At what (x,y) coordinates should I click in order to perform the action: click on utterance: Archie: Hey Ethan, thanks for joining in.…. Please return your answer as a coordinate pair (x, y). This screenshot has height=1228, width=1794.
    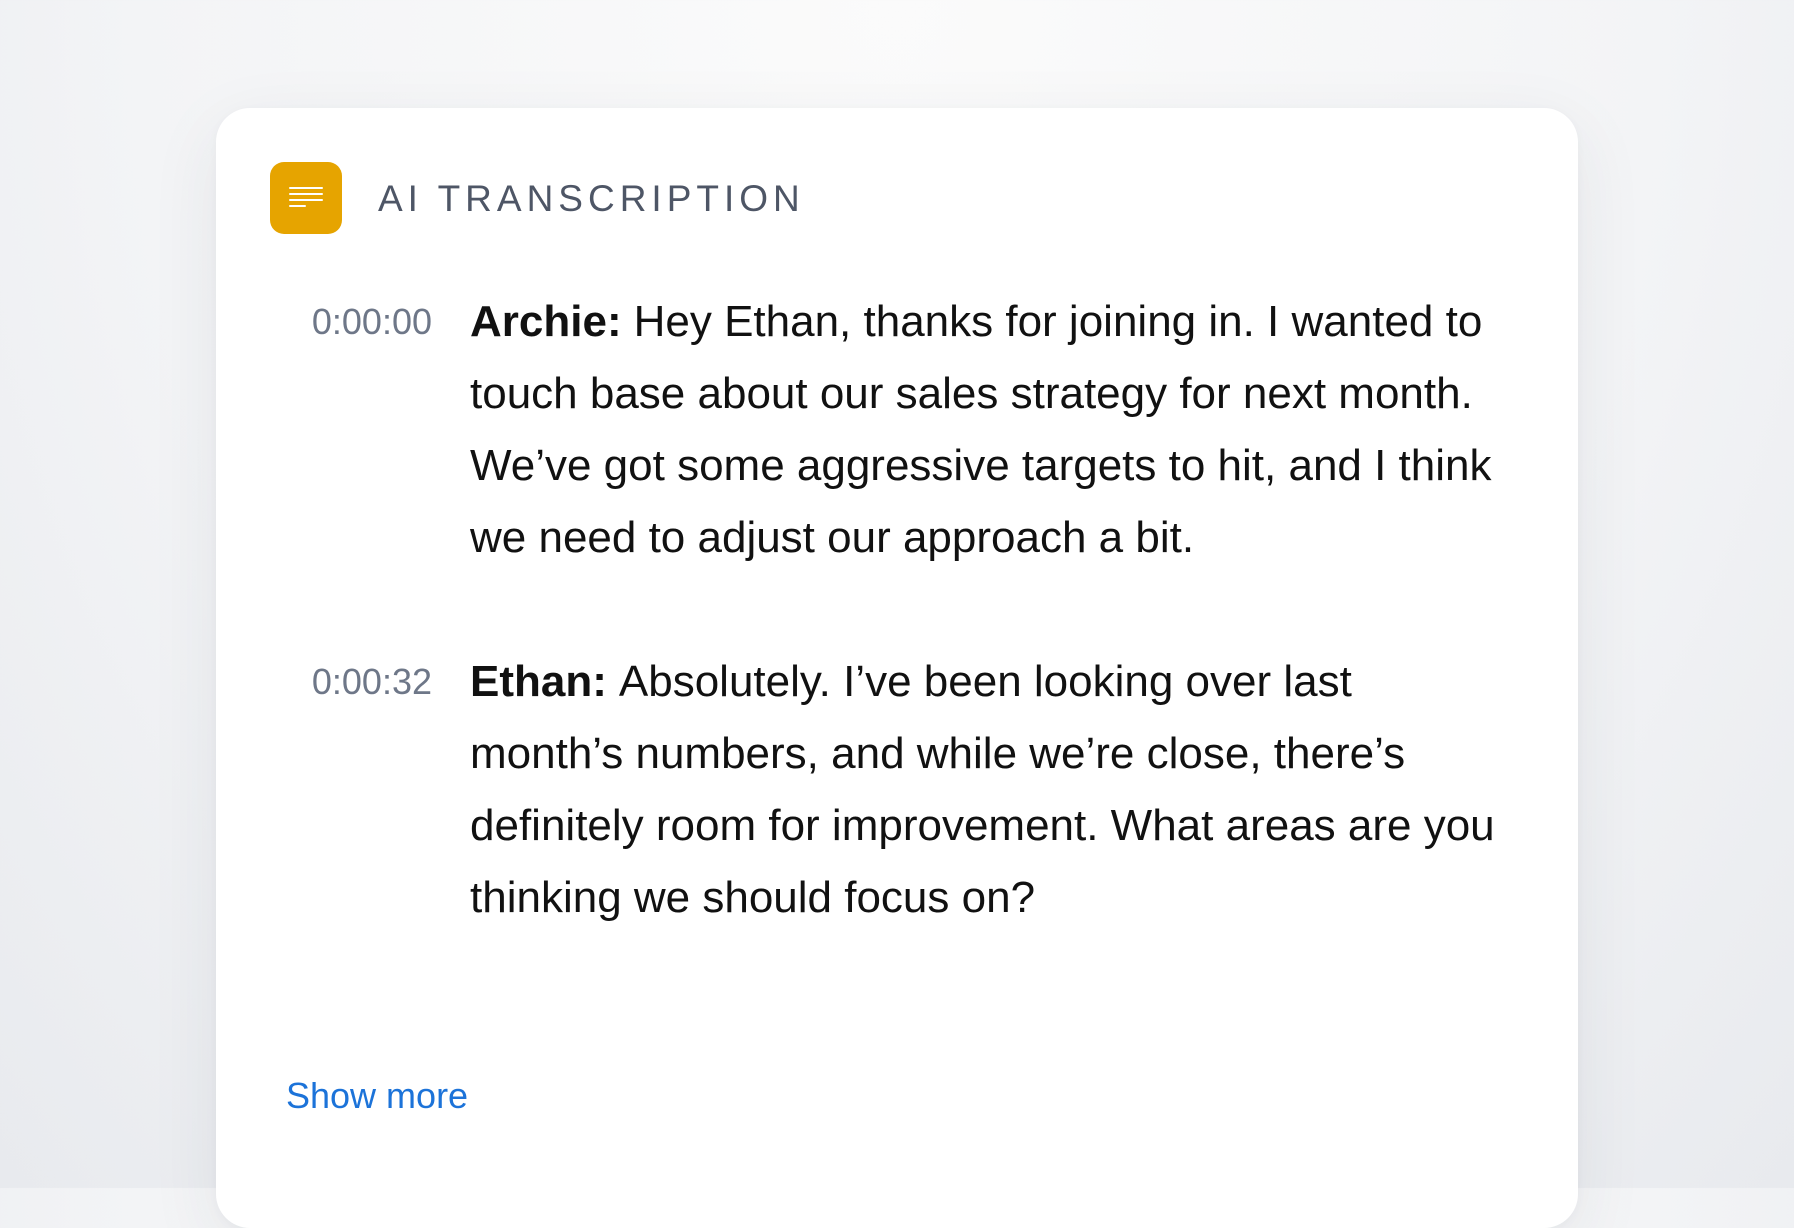
    Looking at the image, I should click on (990, 430).